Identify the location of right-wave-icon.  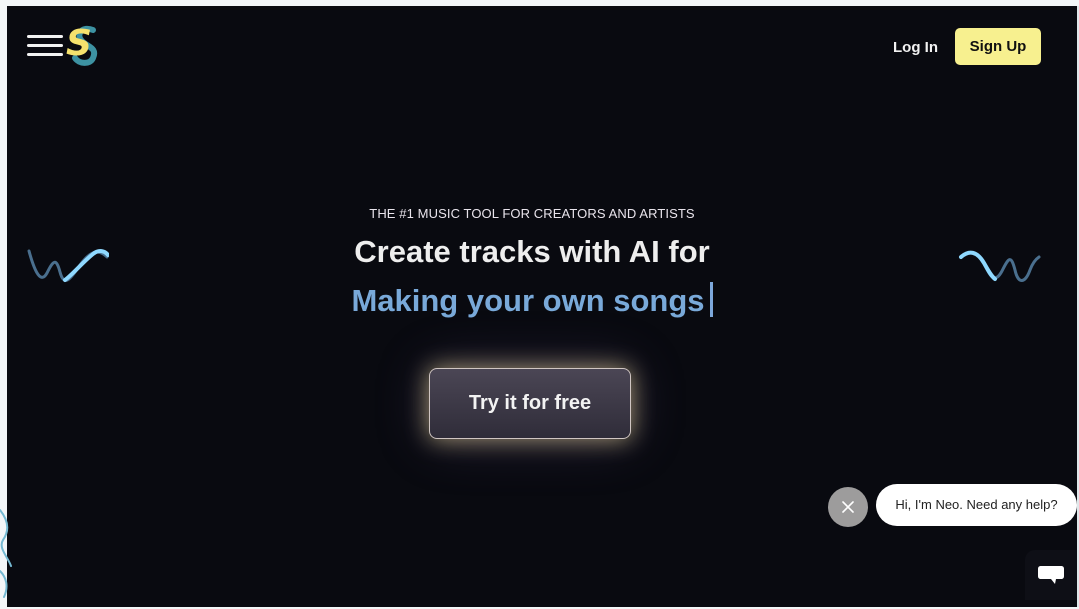
(1000, 266).